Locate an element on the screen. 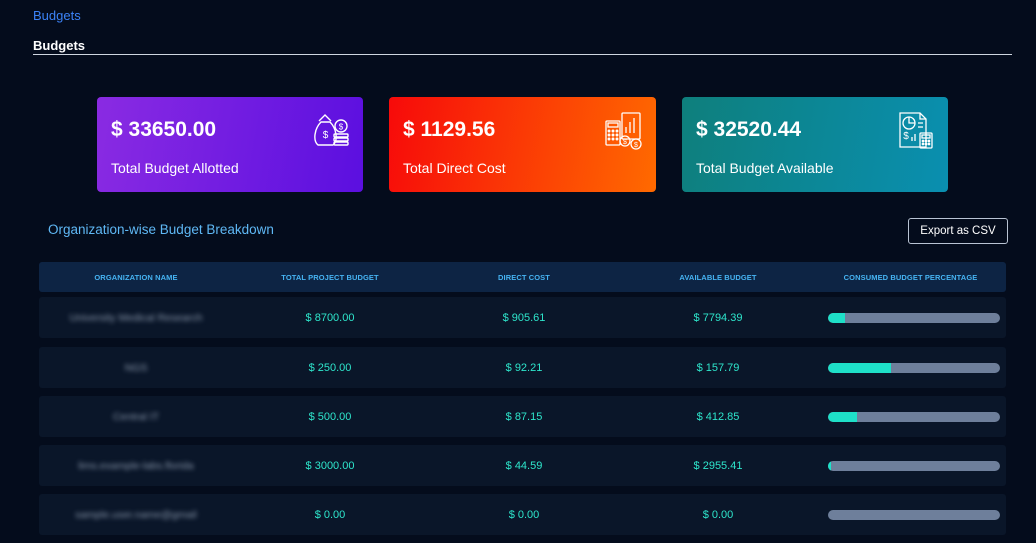  total-budget-cell: $ 8700.00 is located at coordinates (330, 317).